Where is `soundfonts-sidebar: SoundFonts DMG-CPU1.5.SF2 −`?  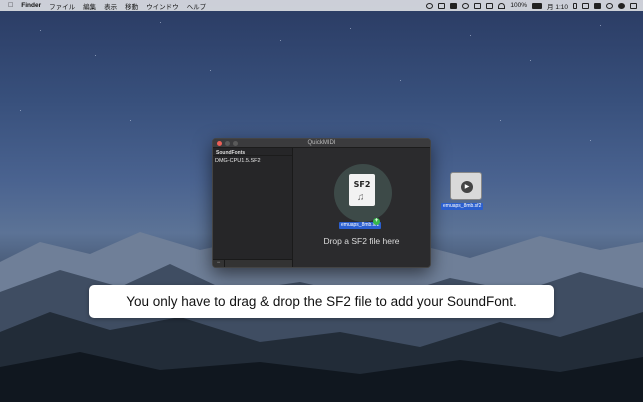 soundfonts-sidebar: SoundFonts DMG-CPU1.5.SF2 − is located at coordinates (253, 207).